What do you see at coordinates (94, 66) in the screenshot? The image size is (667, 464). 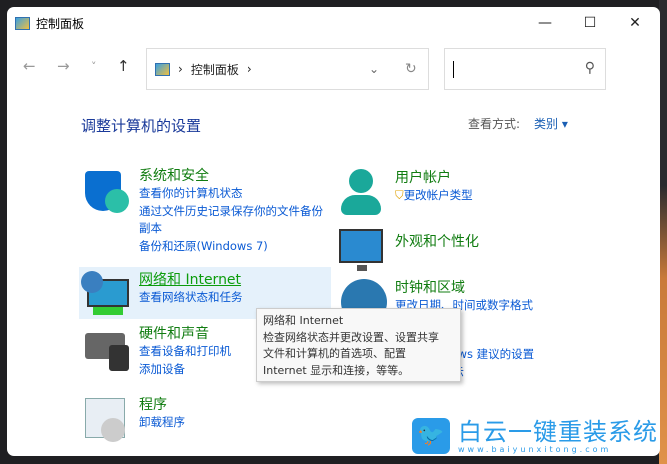 I see `recent-locations-button: ˅` at bounding box center [94, 66].